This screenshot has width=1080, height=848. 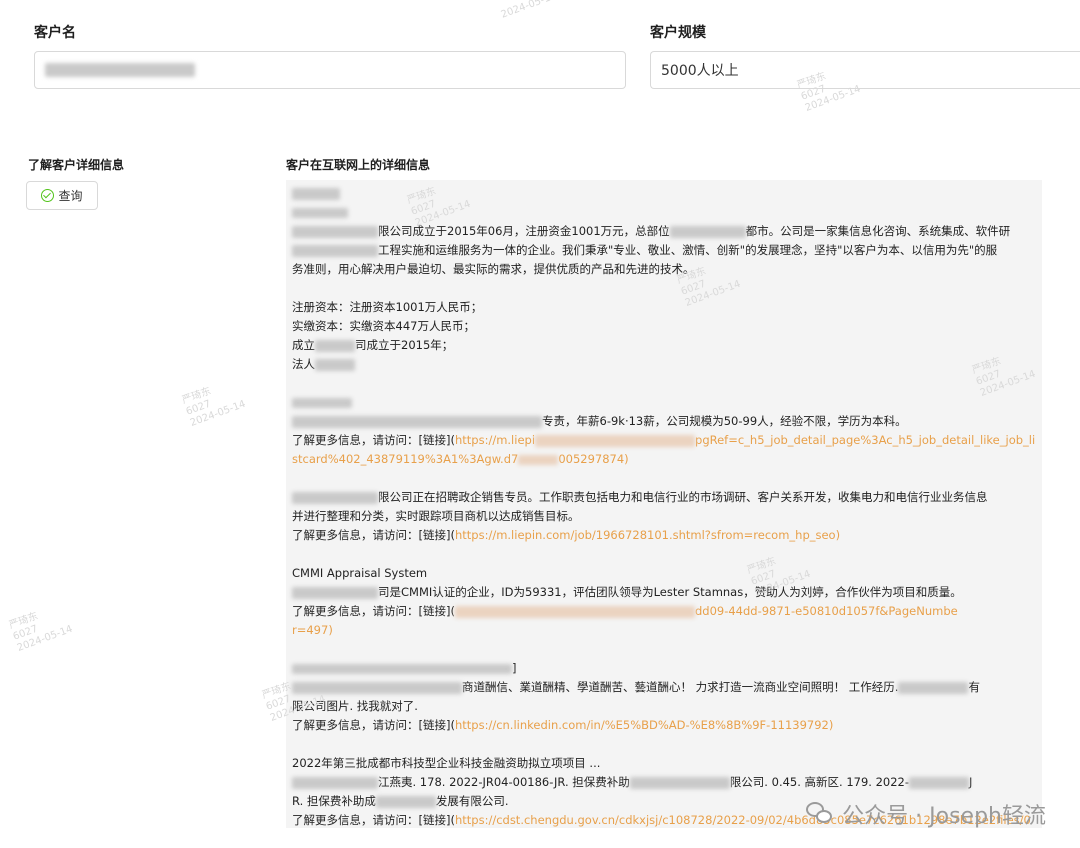 What do you see at coordinates (387, 307) in the screenshot?
I see `registered-capital: 注册资本：注册资本1001万人民币；` at bounding box center [387, 307].